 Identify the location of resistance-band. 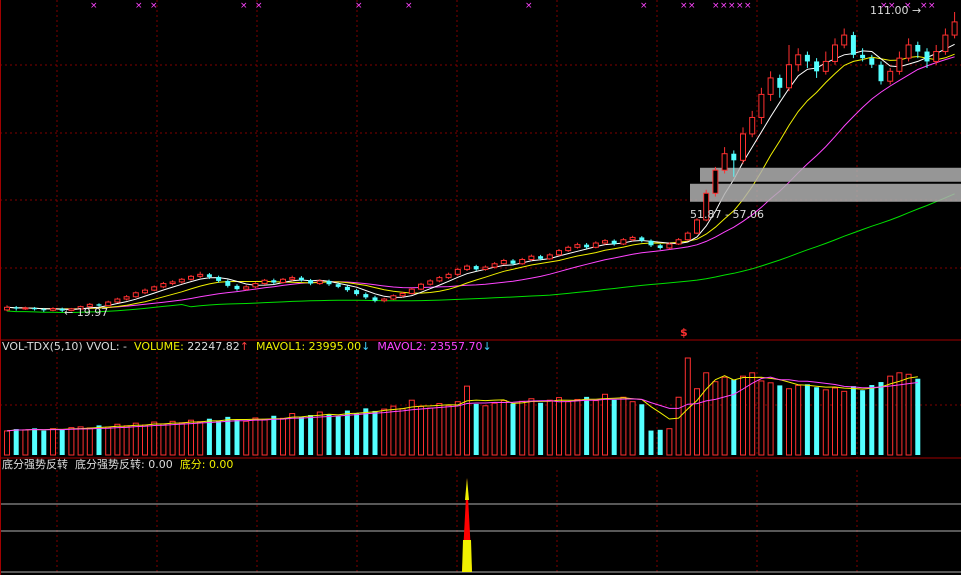
(830, 174).